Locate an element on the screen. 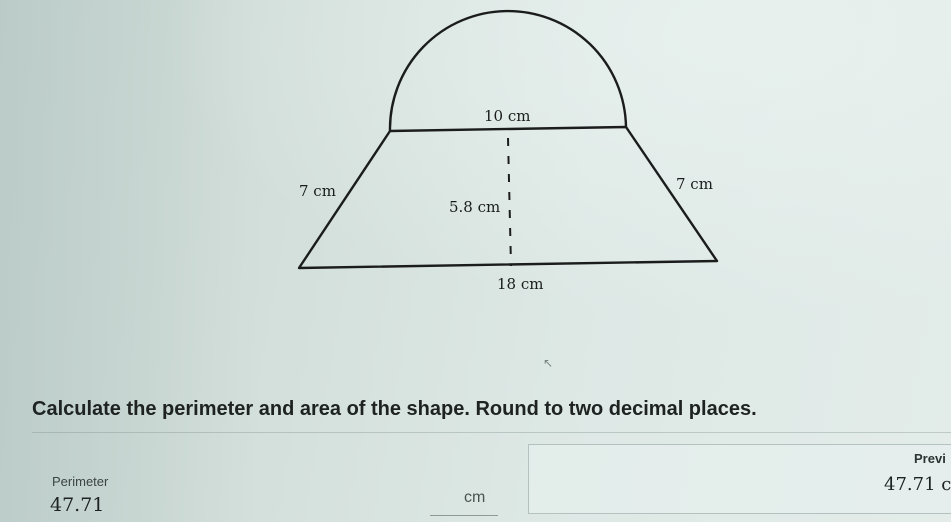 This screenshot has width=951, height=522. bottom-width-label: 18 cm is located at coordinates (520, 284).